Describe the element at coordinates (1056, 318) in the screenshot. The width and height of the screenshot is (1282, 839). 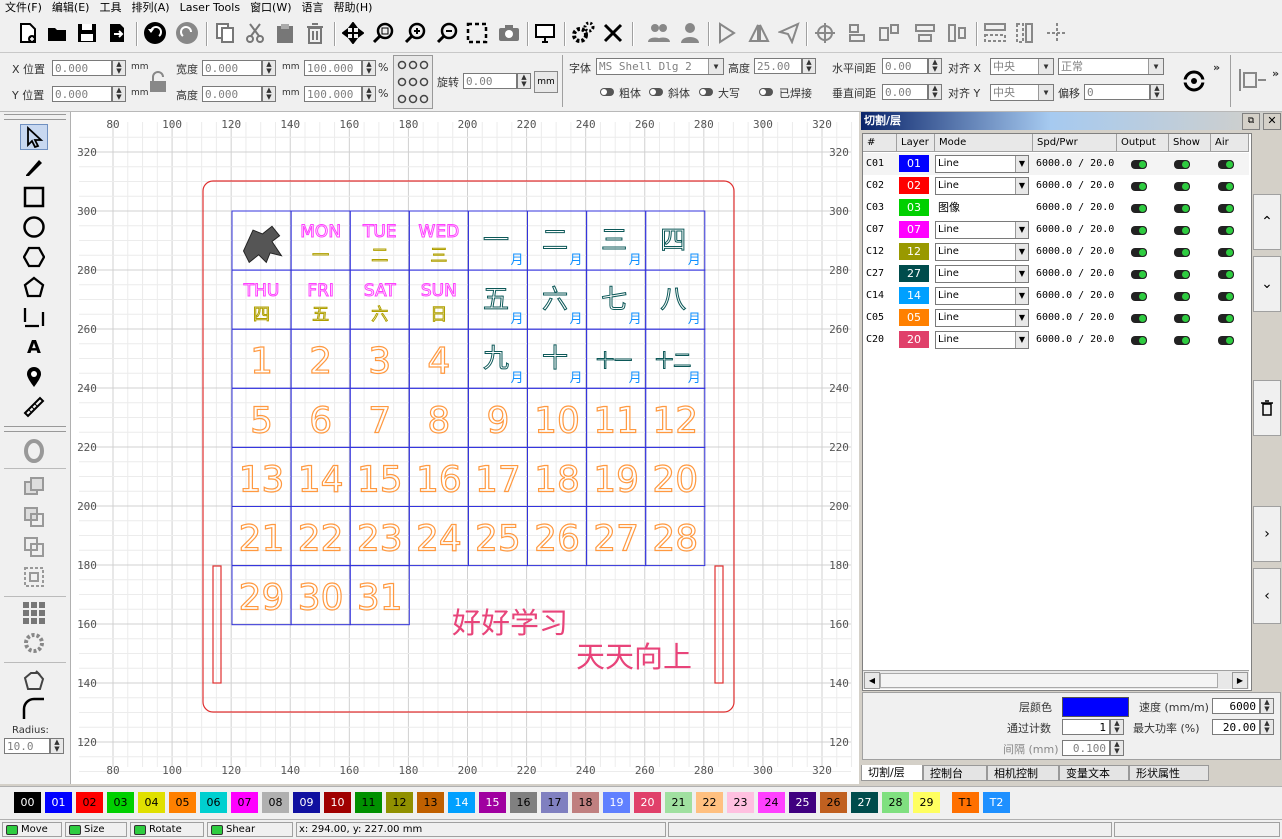
I see `layer-row: C05 05 Line ▼ 6000.0 / 20.0` at that location.